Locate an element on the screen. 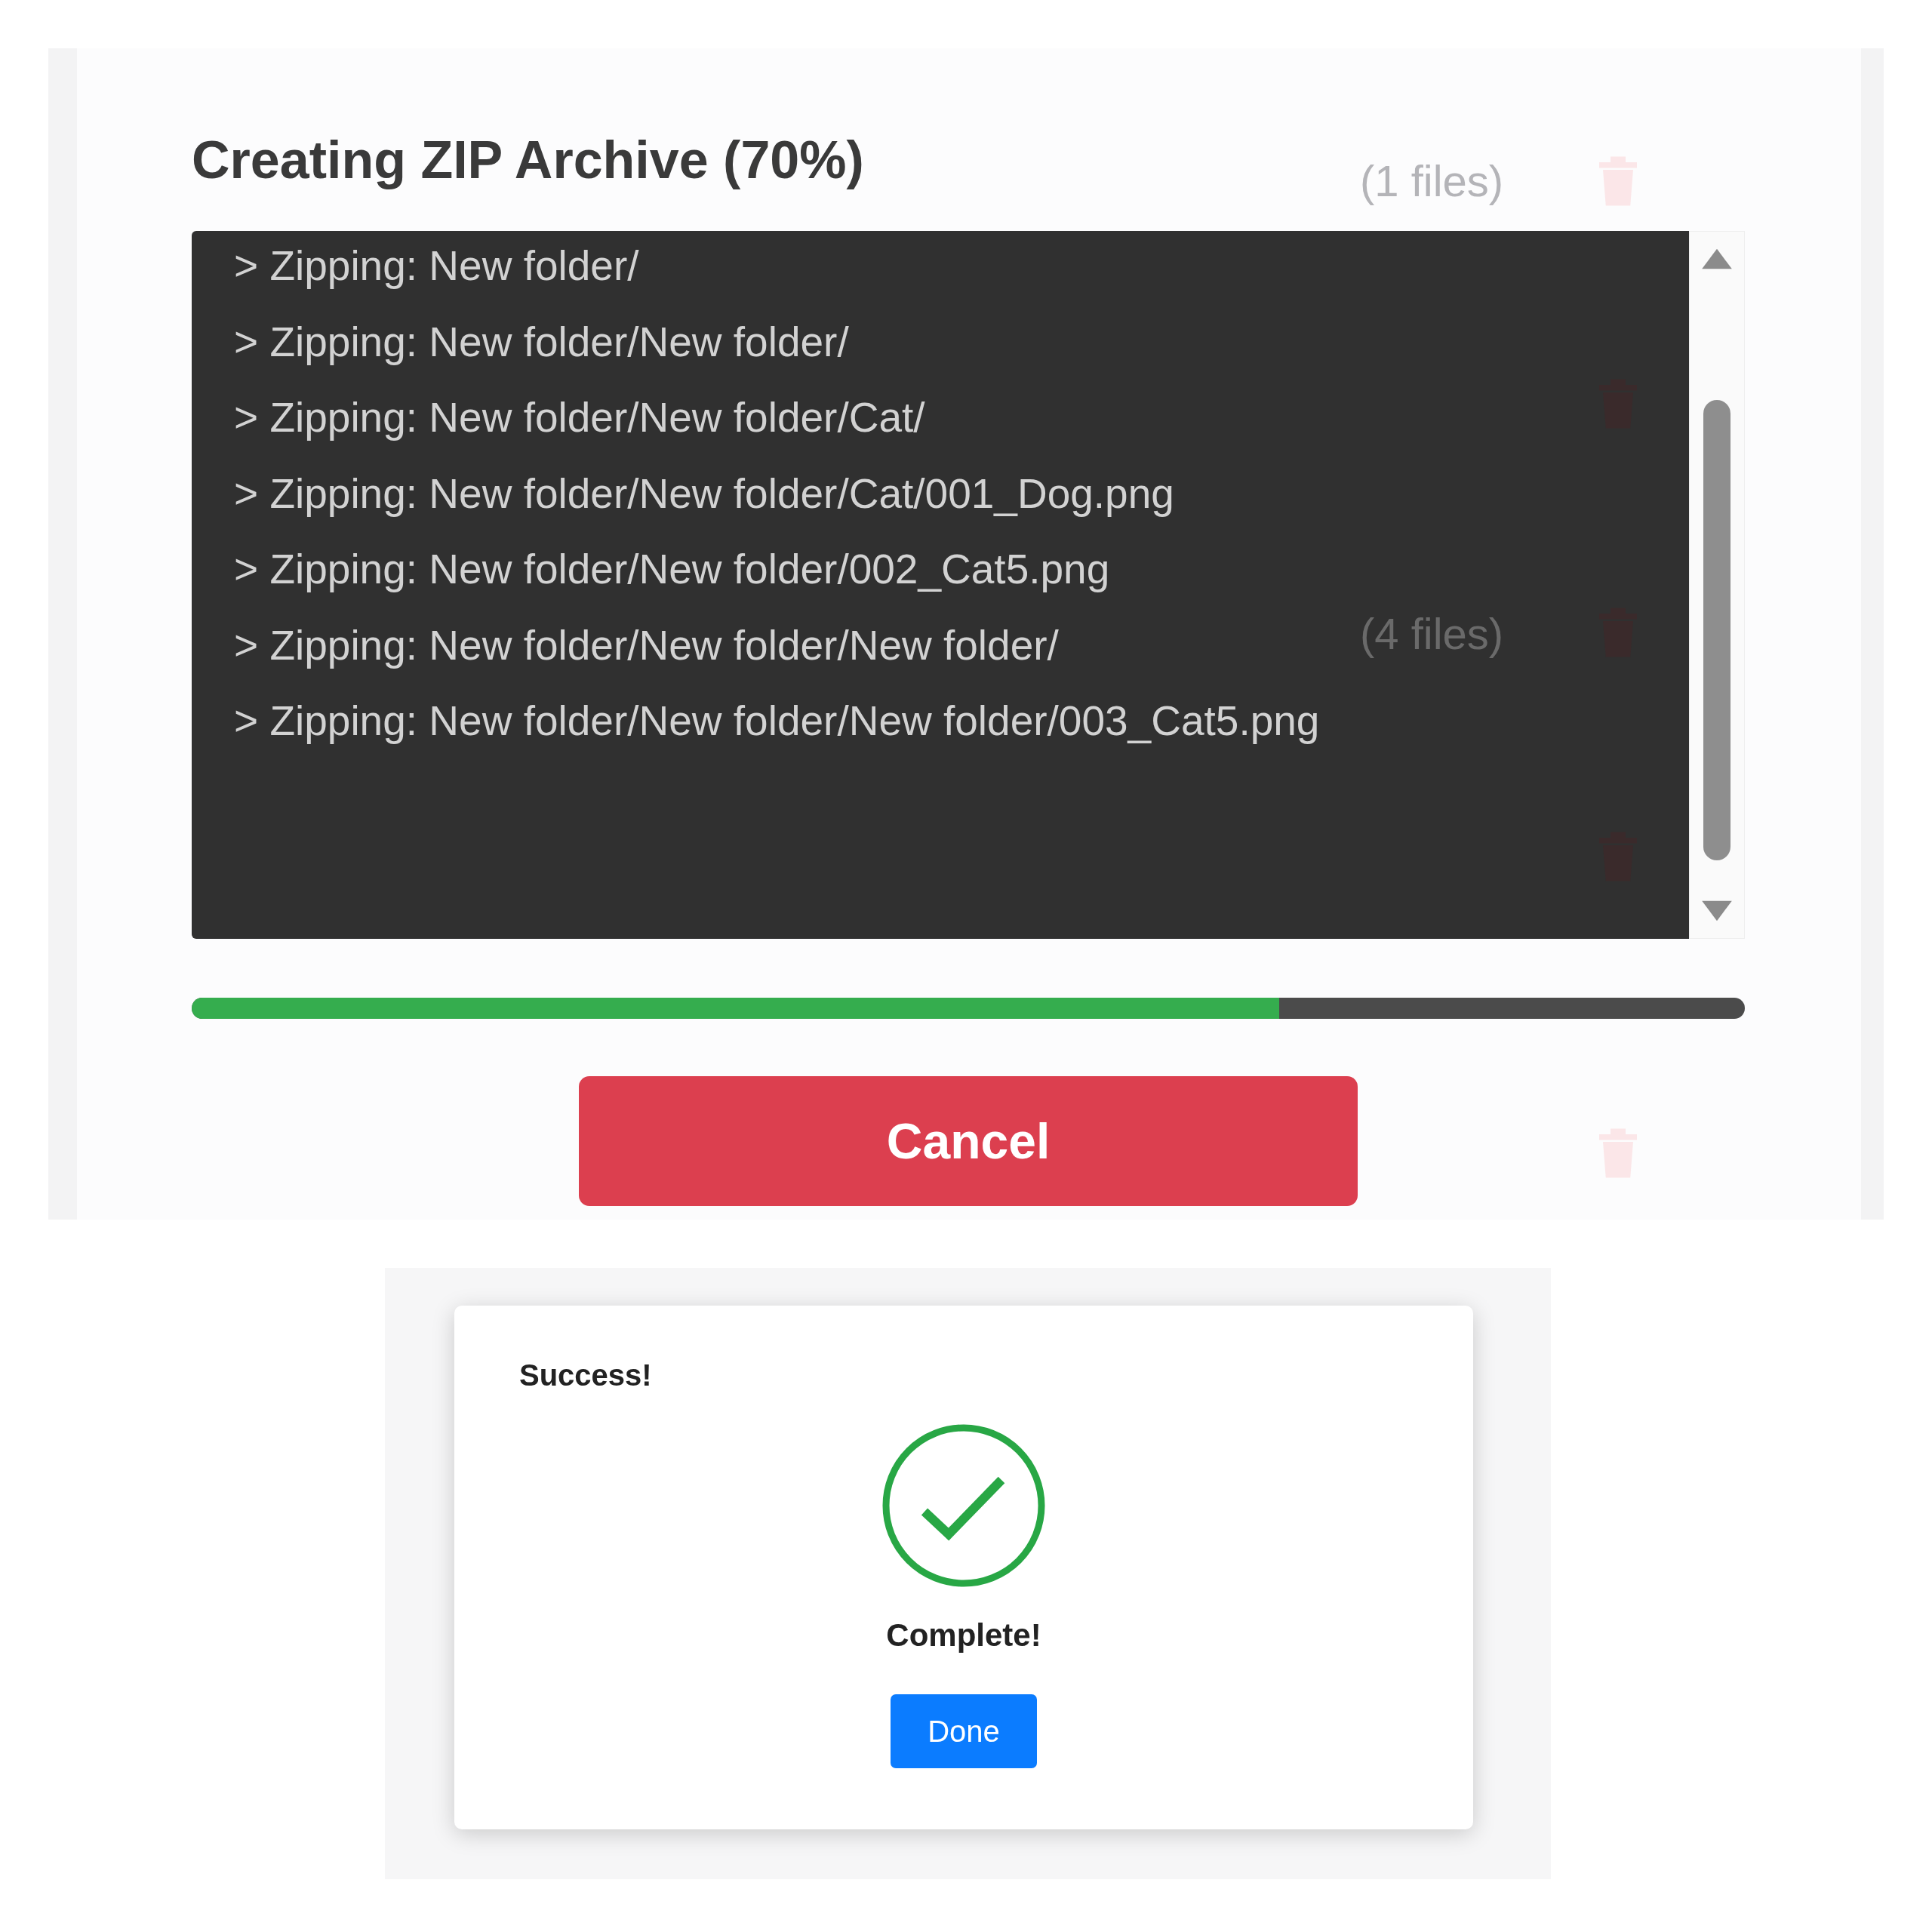 The height and width of the screenshot is (1932, 1932). log-line: > Zipping: New folder/ is located at coordinates (436, 266).